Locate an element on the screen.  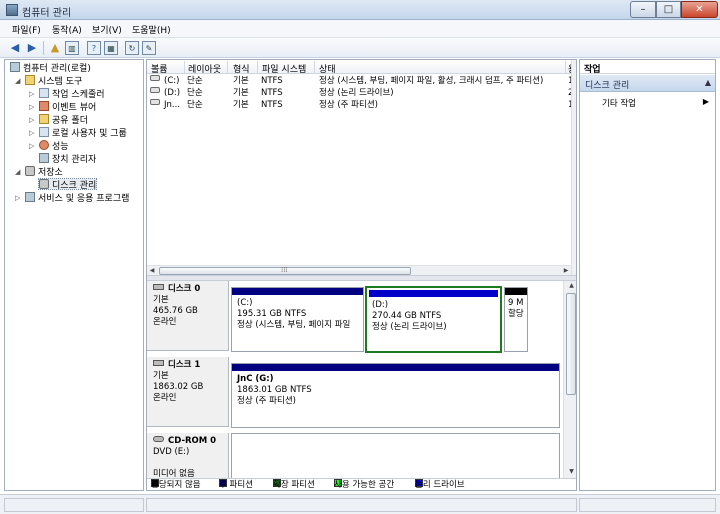
menu-bar: 파일(F) 동작(A) 보기(V) 도움말(H) is located at coordinates (360, 29).